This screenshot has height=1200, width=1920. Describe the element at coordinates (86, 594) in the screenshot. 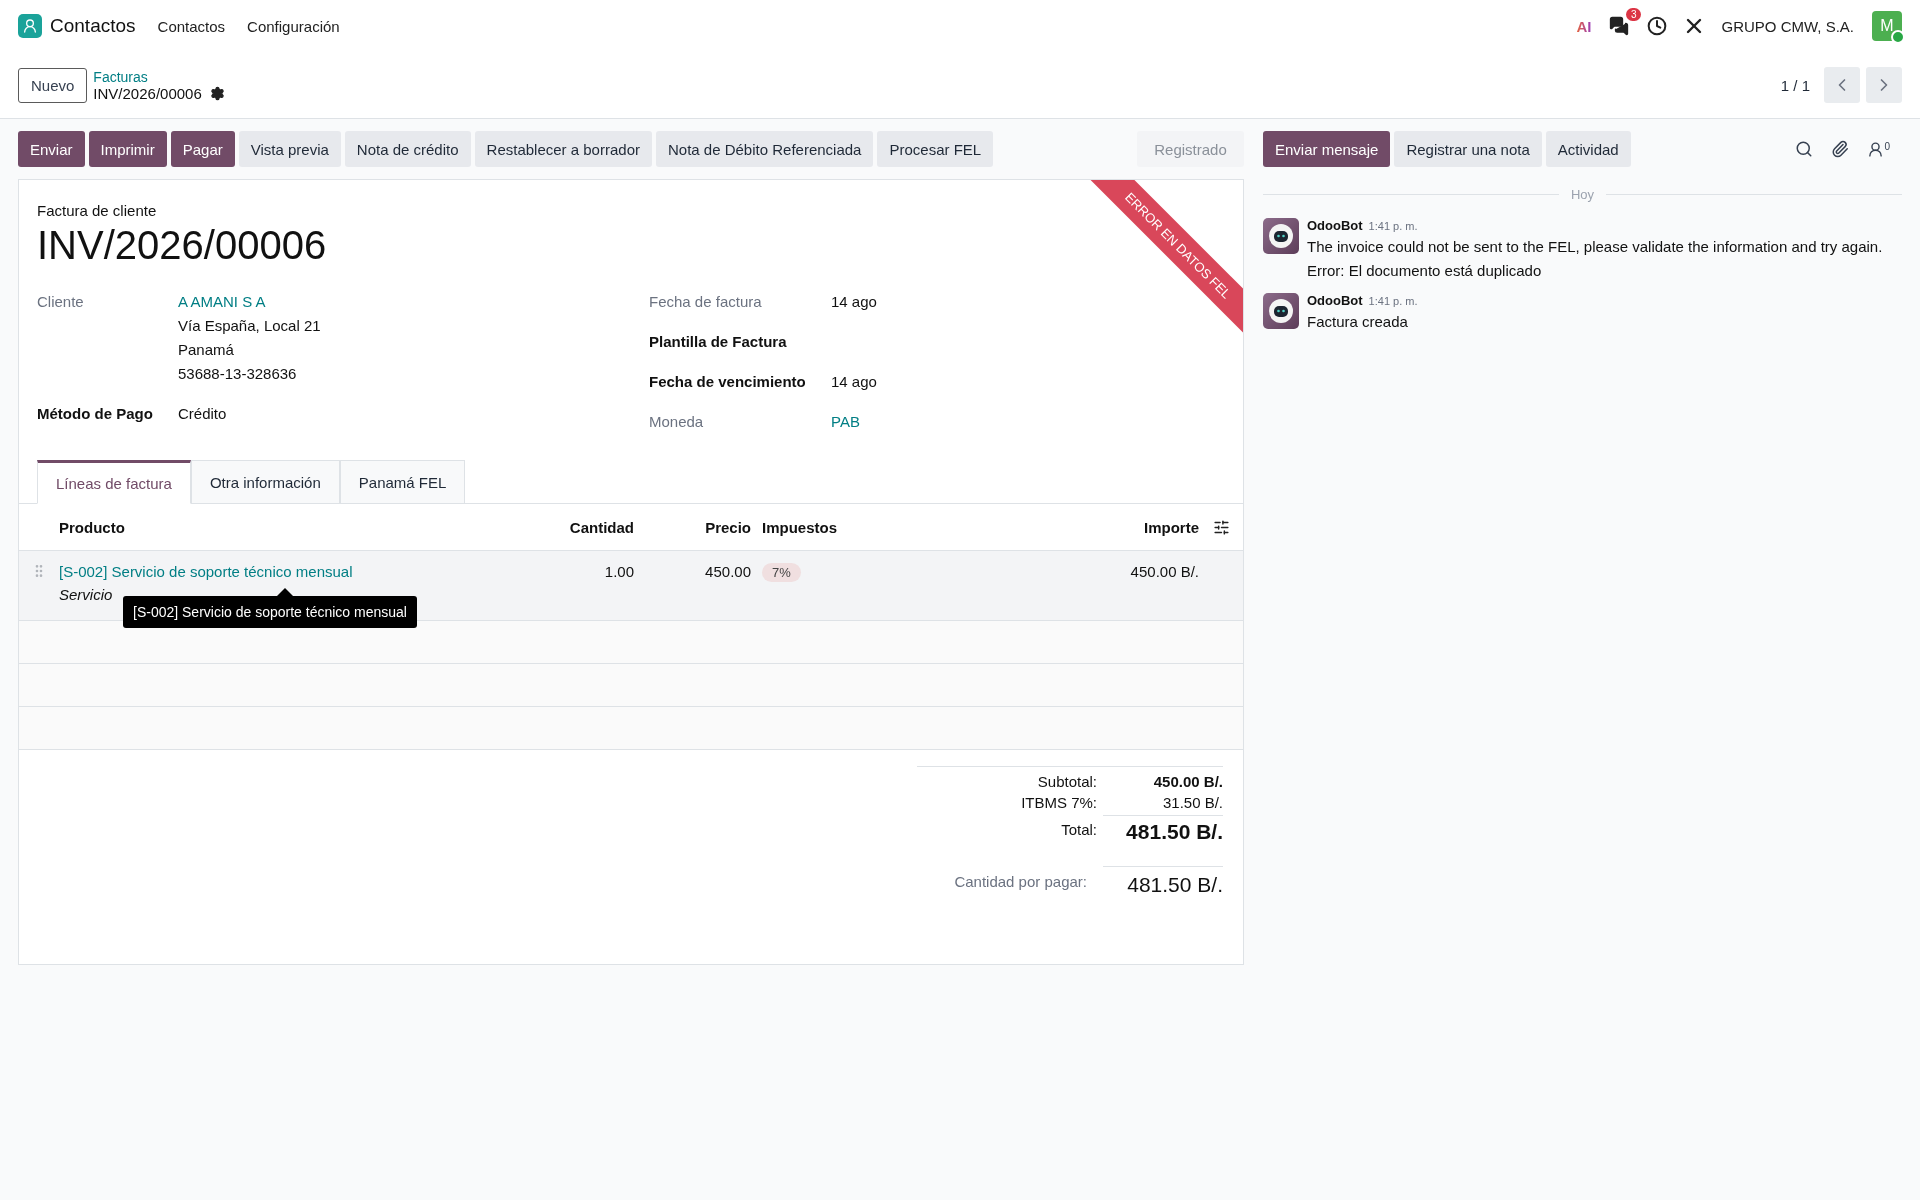

I see `product-description: Servicio` at that location.